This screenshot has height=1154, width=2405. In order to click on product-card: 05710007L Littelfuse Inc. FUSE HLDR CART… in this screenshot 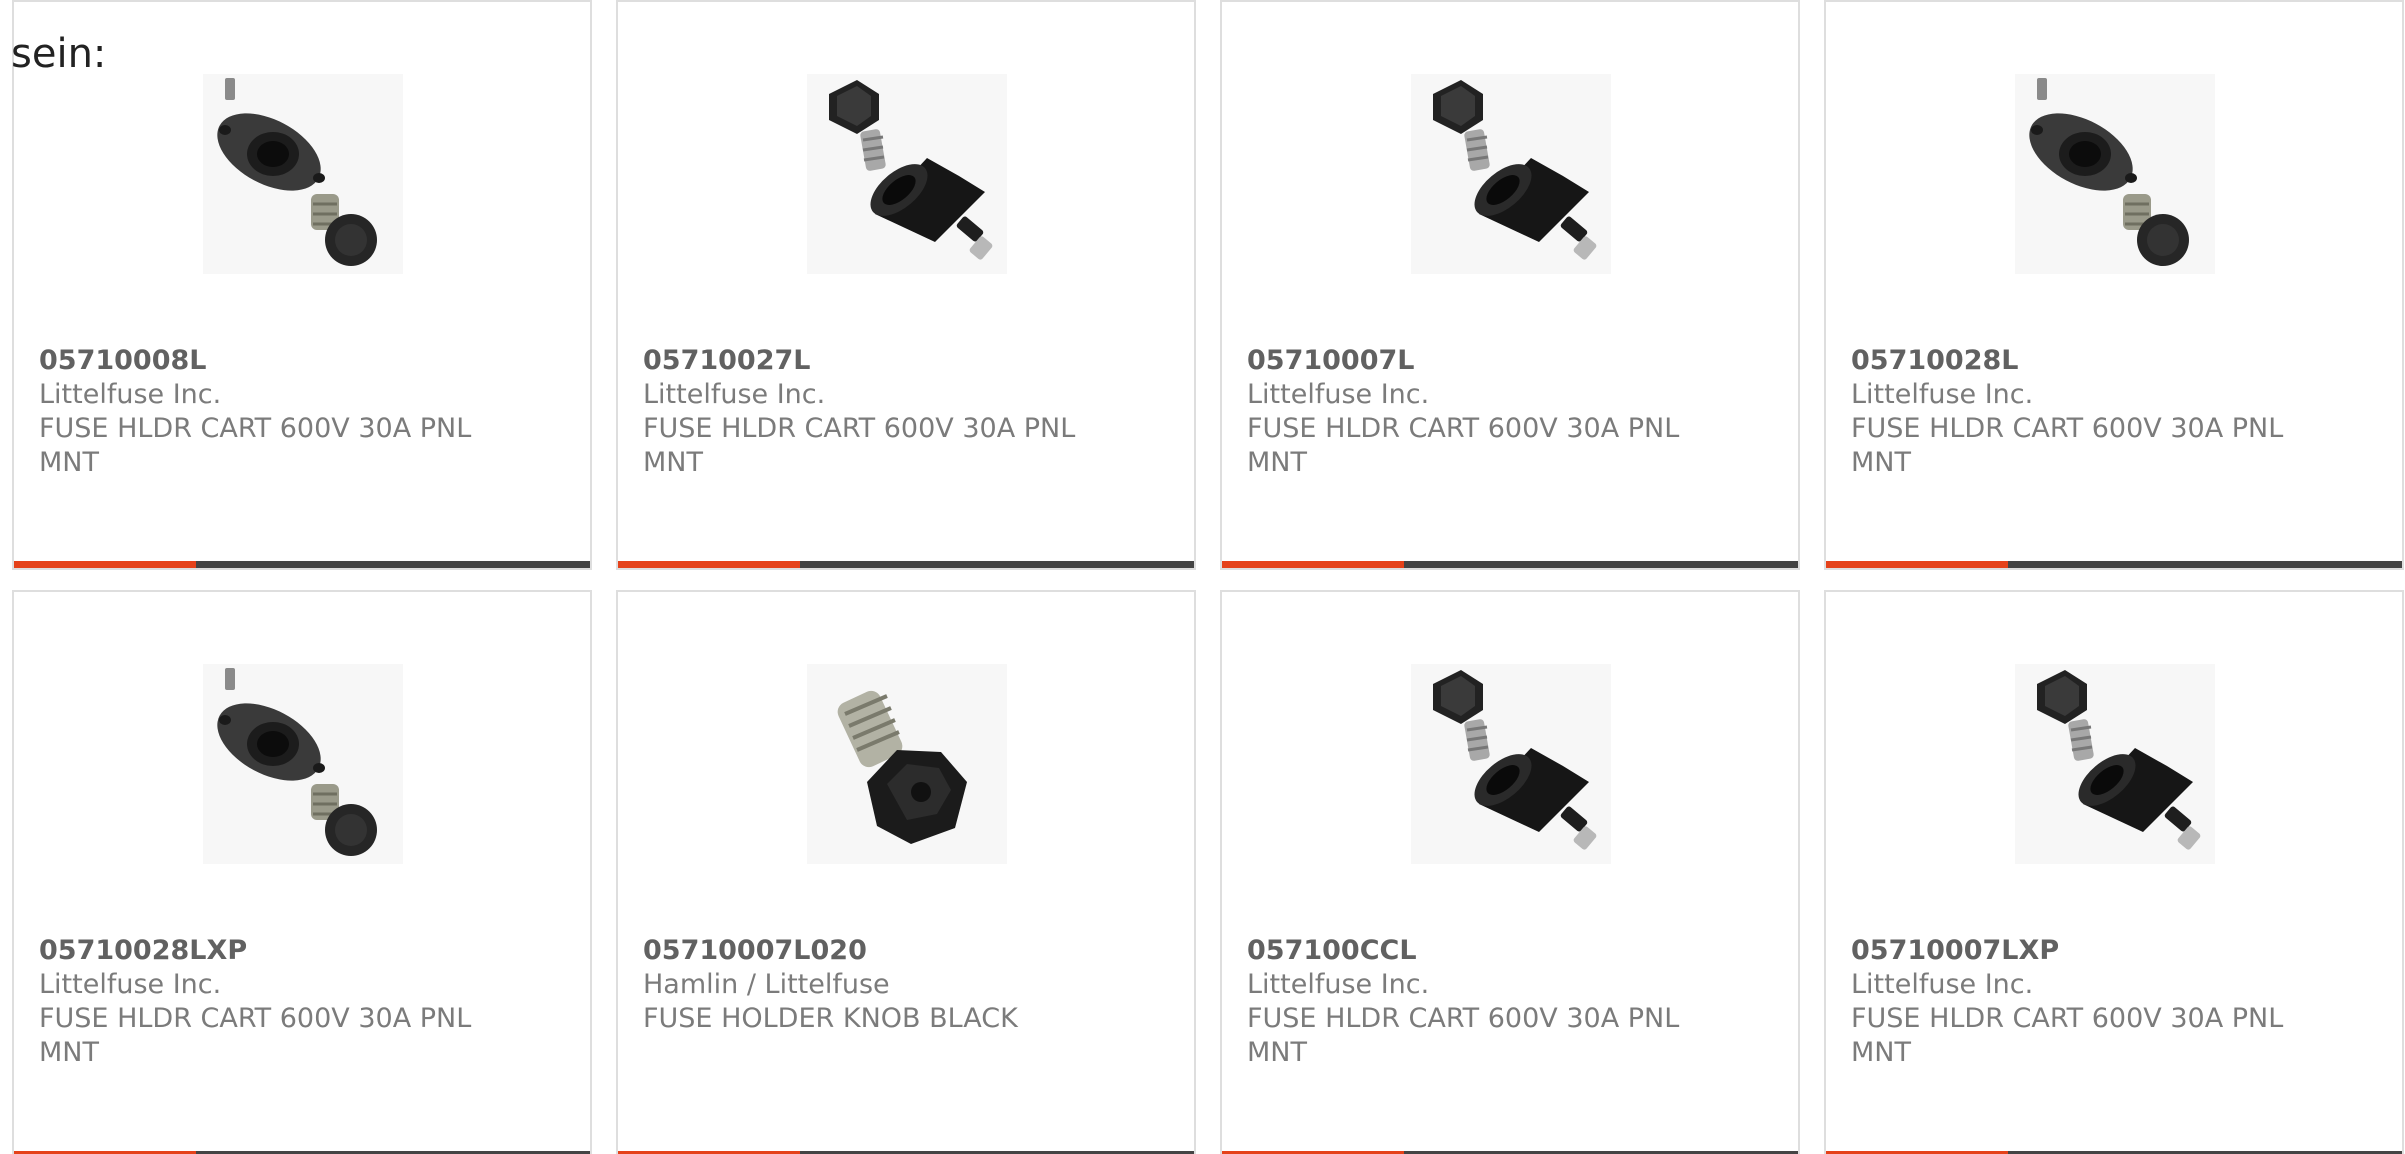, I will do `click(1510, 285)`.